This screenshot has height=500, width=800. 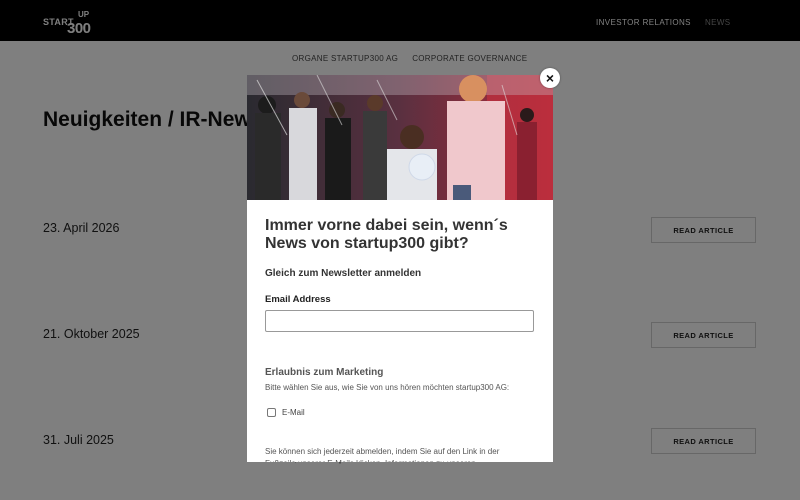 I want to click on email-label: Email Address, so click(x=298, y=299).